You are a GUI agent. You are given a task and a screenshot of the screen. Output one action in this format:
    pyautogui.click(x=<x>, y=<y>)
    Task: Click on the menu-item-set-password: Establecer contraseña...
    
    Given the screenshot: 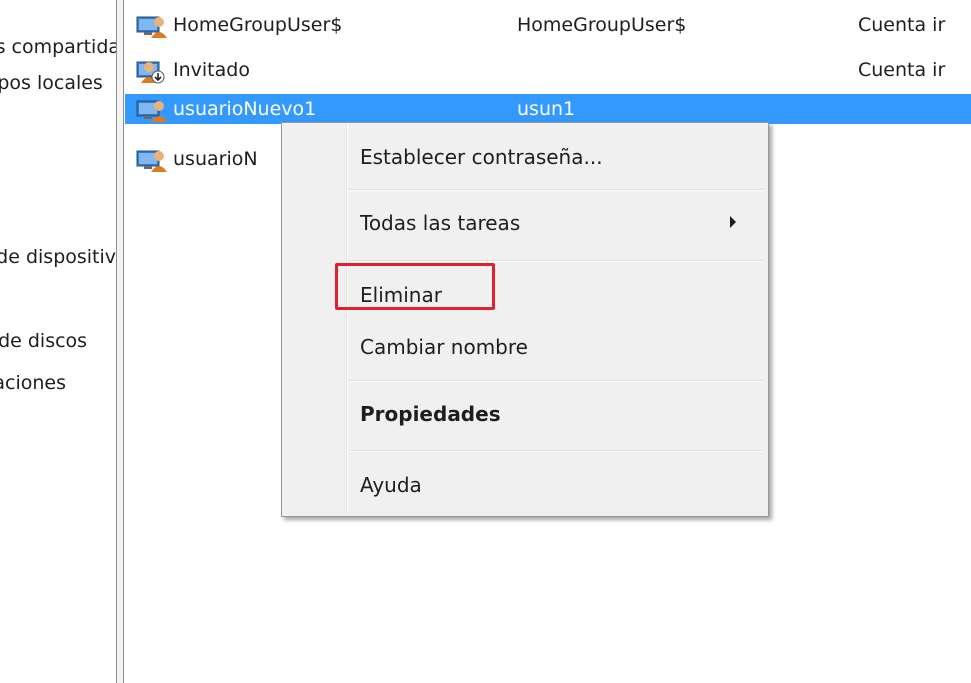 What is the action you would take?
    pyautogui.click(x=481, y=157)
    